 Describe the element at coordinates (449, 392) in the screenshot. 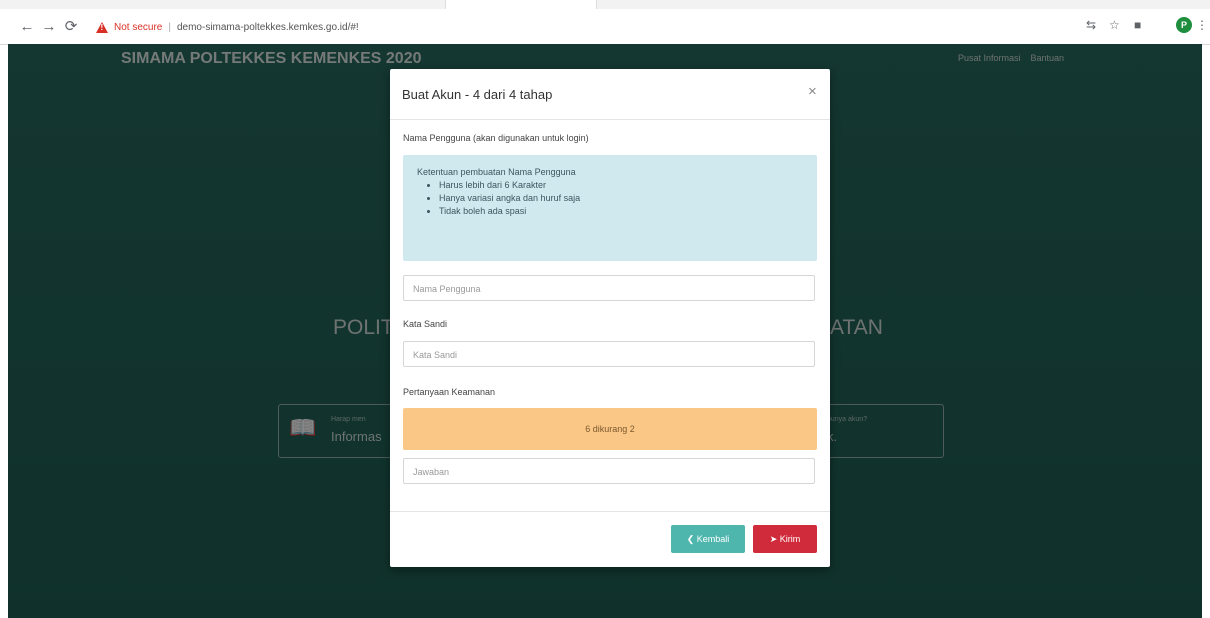

I see `security-question-label: Pertanyaan Keamanan` at that location.